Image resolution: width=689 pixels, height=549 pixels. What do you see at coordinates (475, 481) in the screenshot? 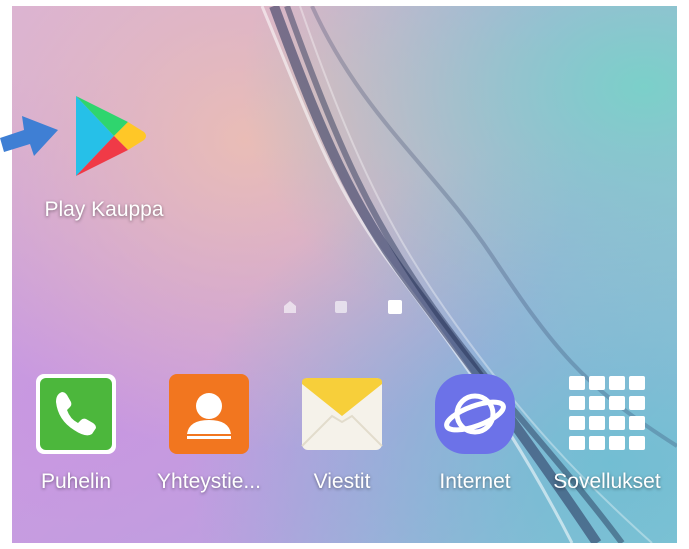
I see `dock-label-internet: Internet` at bounding box center [475, 481].